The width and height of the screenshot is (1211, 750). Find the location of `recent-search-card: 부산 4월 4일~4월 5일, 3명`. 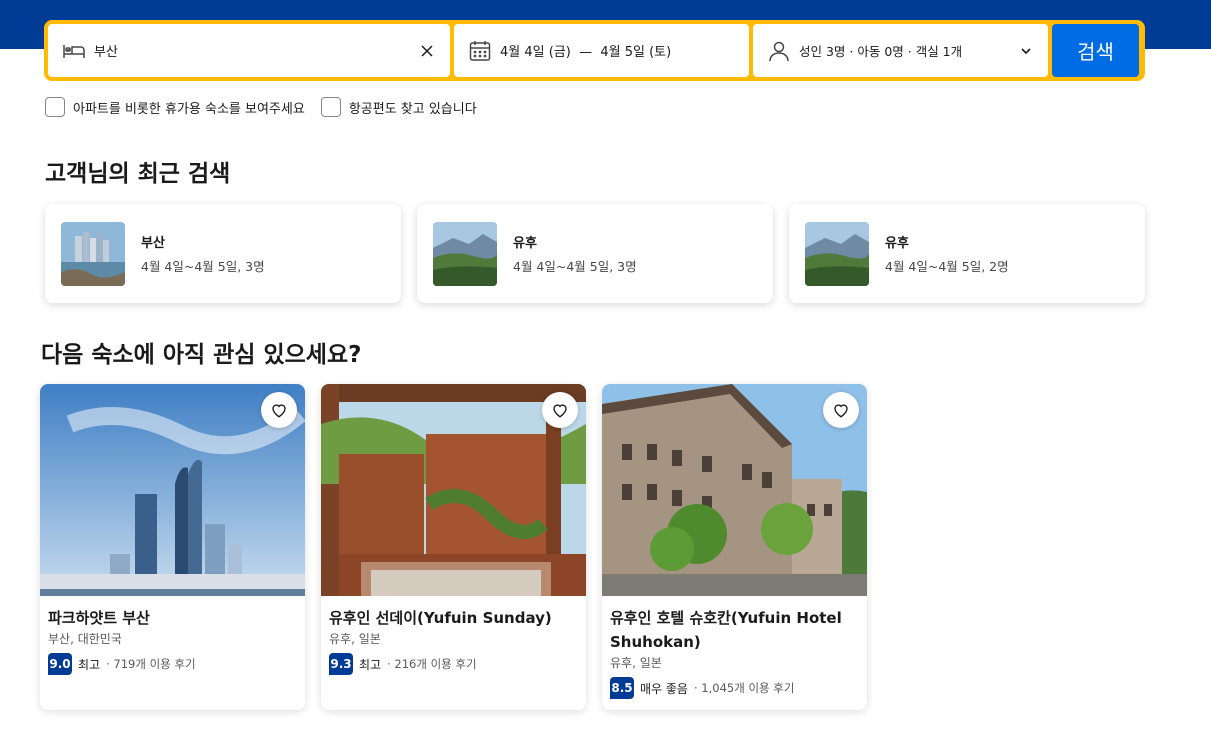

recent-search-card: 부산 4월 4일~4월 5일, 3명 is located at coordinates (223, 253).